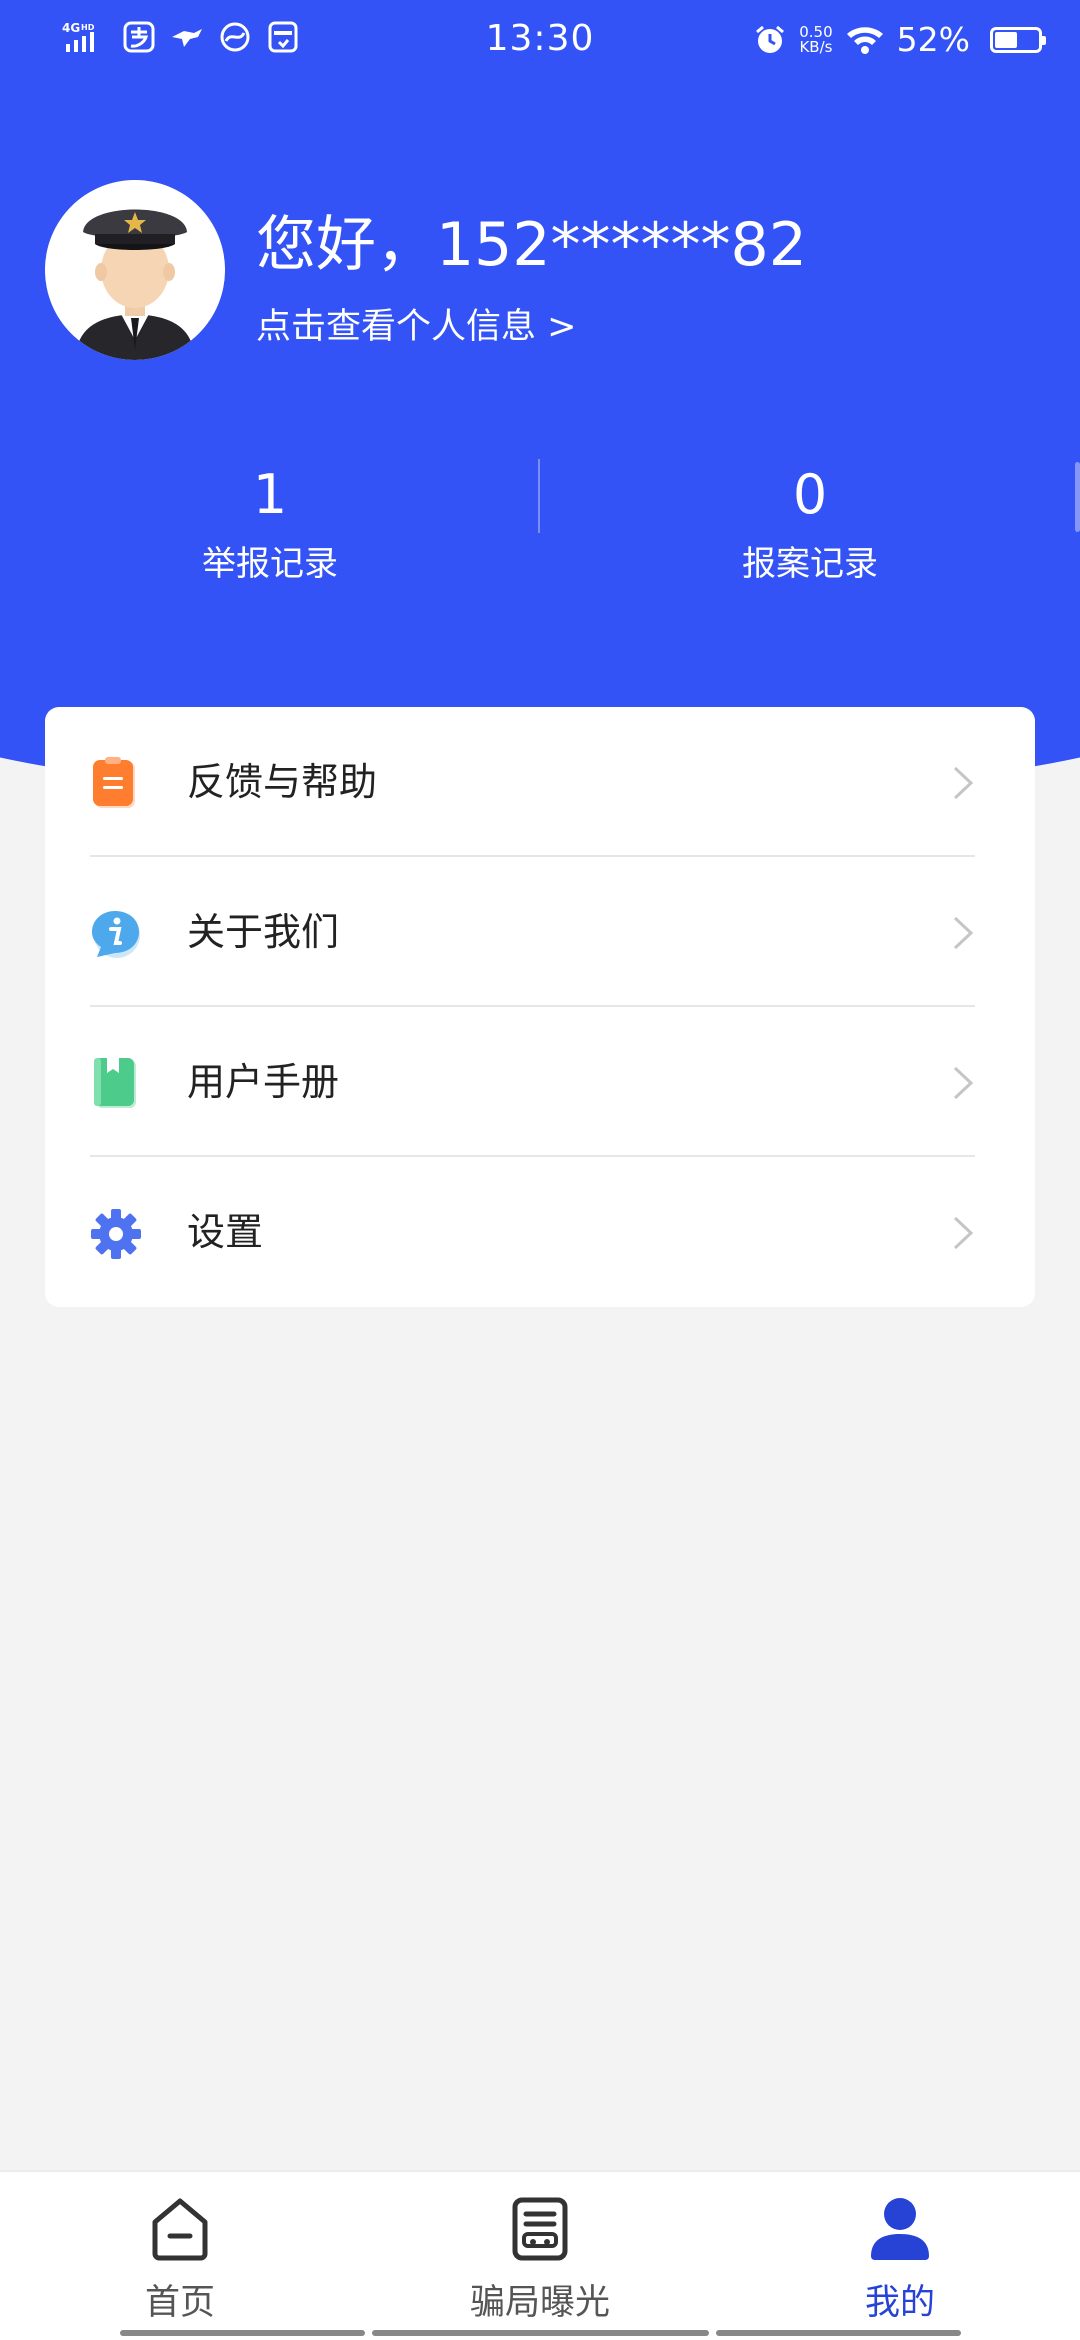 The height and width of the screenshot is (2340, 1080). Describe the element at coordinates (900, 2229) in the screenshot. I see `user-icon` at that location.